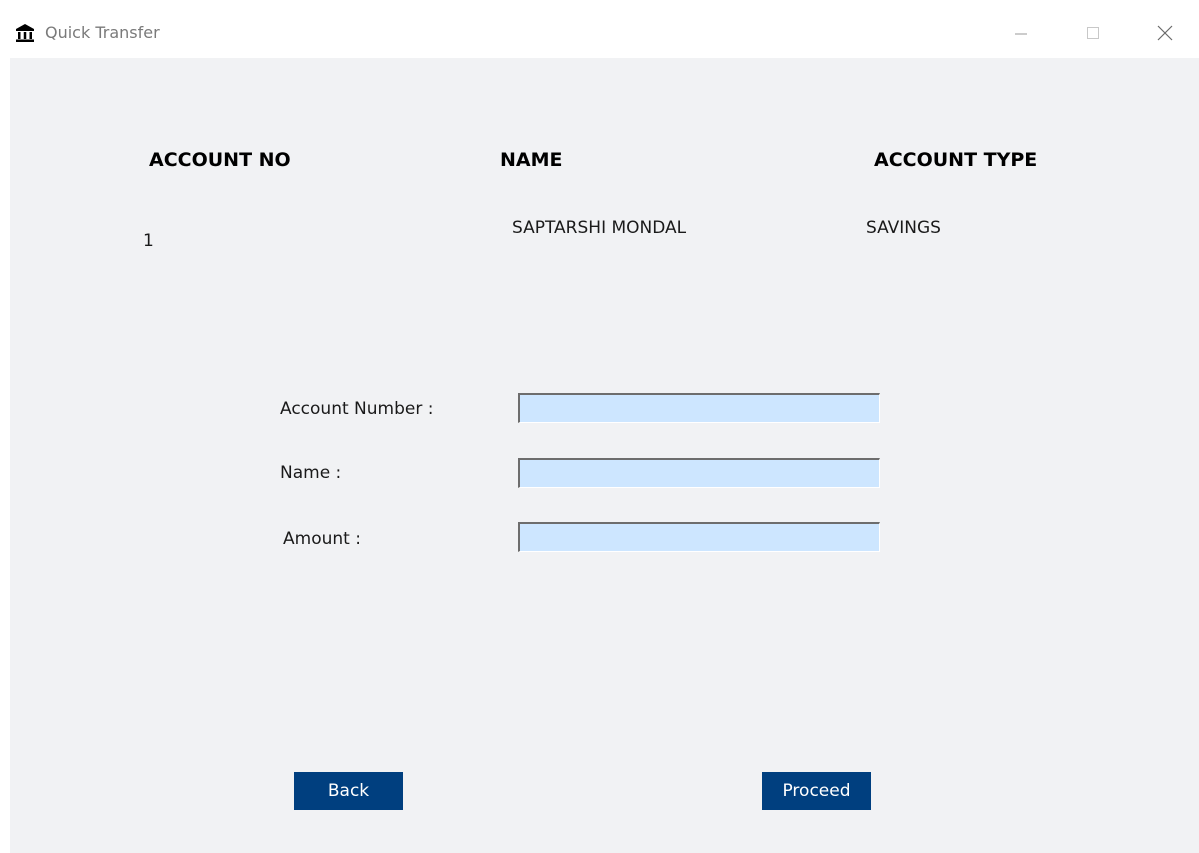  I want to click on minimize-button, so click(1021, 33).